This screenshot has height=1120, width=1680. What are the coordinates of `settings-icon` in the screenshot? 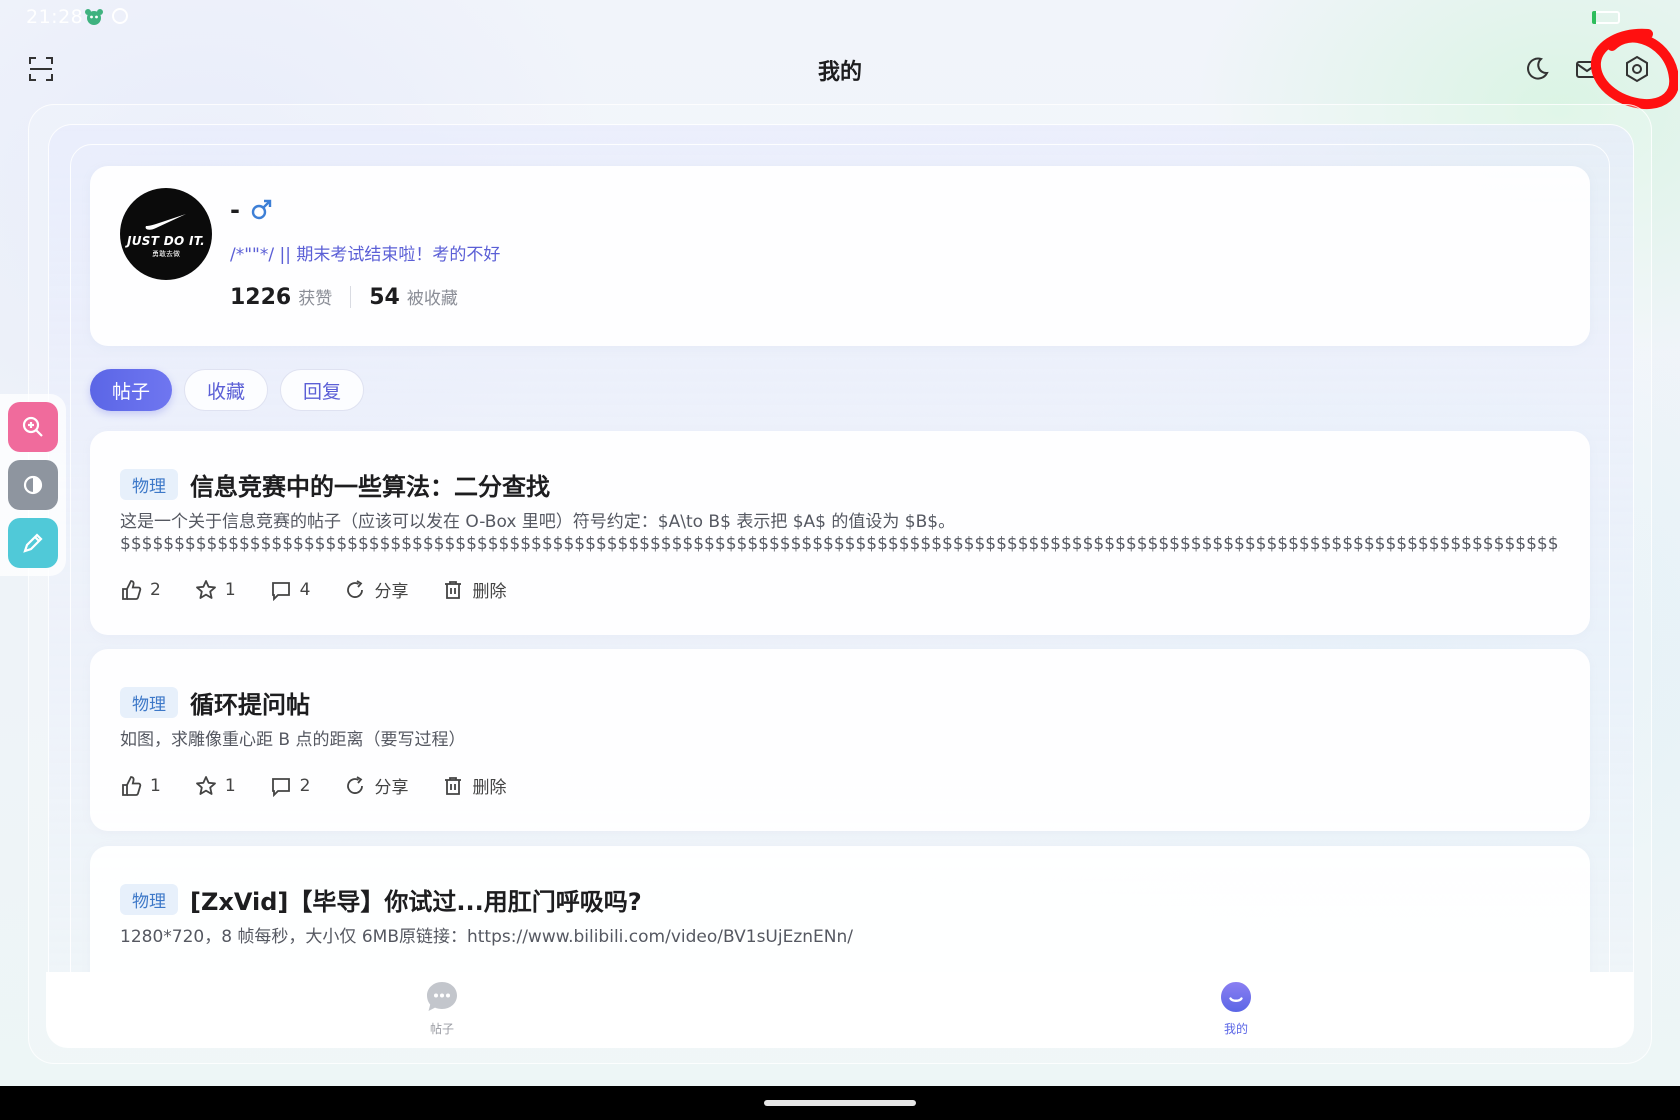 It's located at (1637, 69).